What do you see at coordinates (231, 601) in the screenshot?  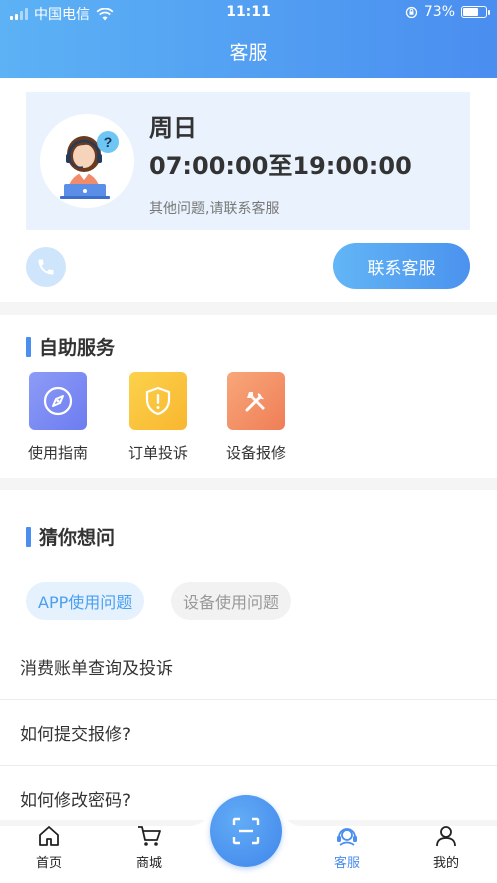 I see `tab-device-issues: 设备使用问题` at bounding box center [231, 601].